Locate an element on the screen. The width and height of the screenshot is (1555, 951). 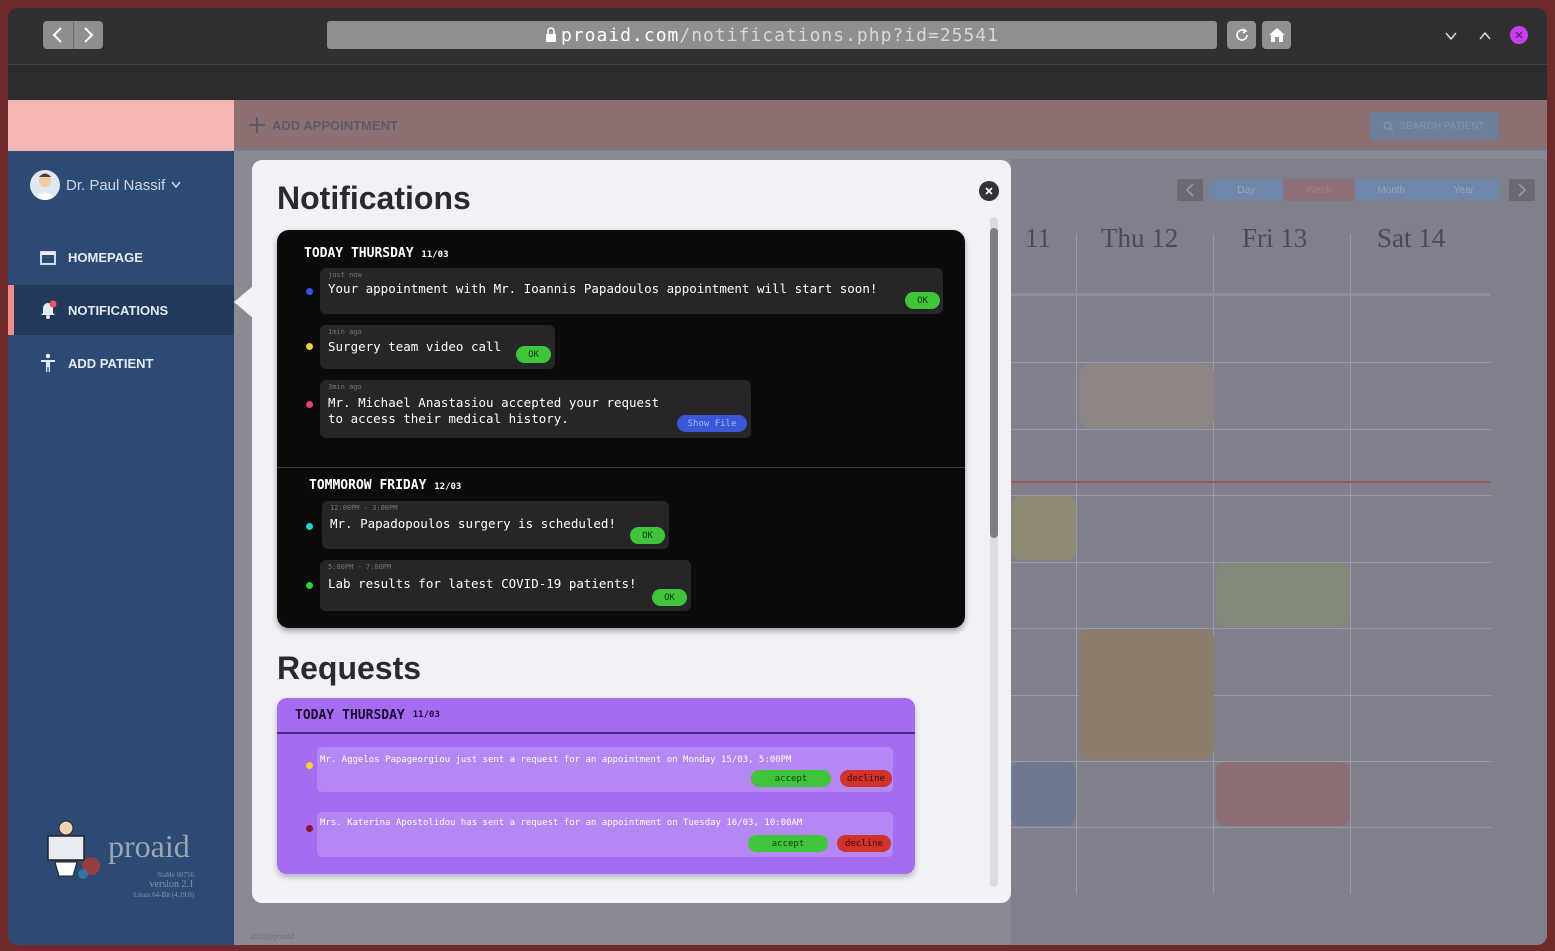
bell-icon is located at coordinates (49, 309).